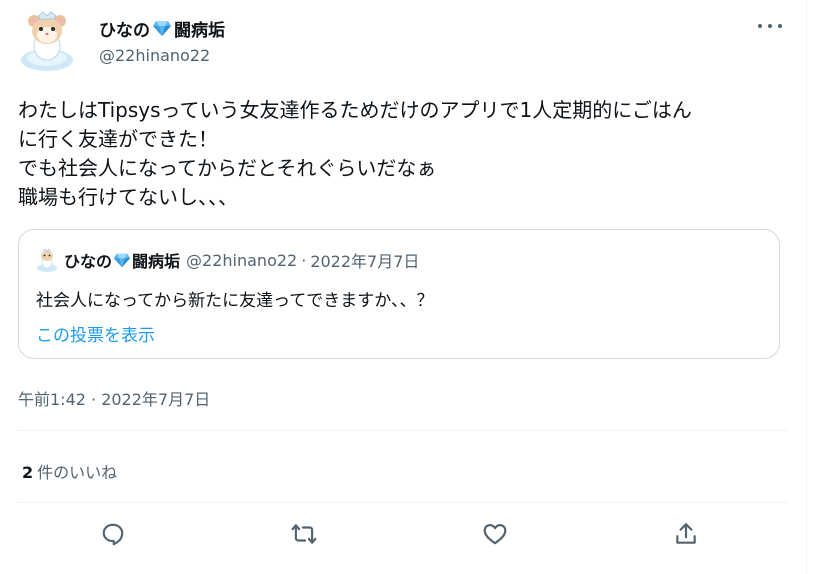 Image resolution: width=823 pixels, height=574 pixels. I want to click on retweet-icon, so click(304, 534).